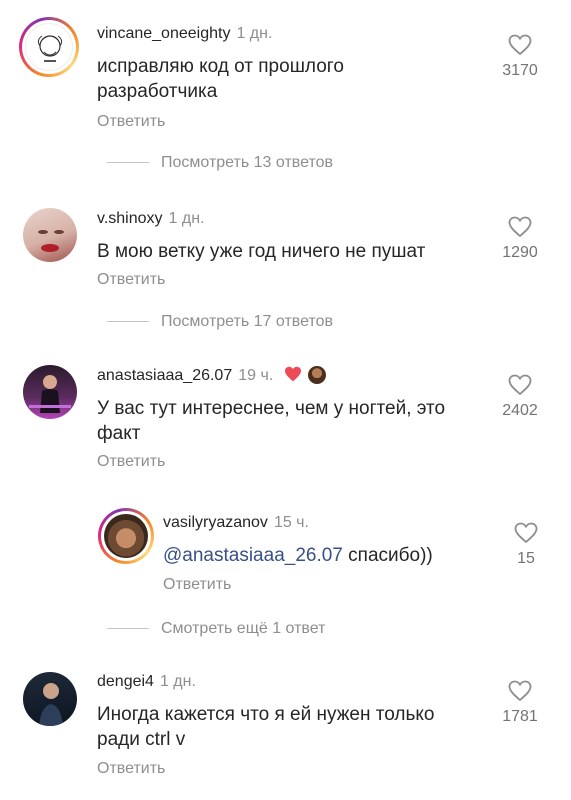  Describe the element at coordinates (164, 375) in the screenshot. I see `username: anastasiaaa_26.07` at that location.